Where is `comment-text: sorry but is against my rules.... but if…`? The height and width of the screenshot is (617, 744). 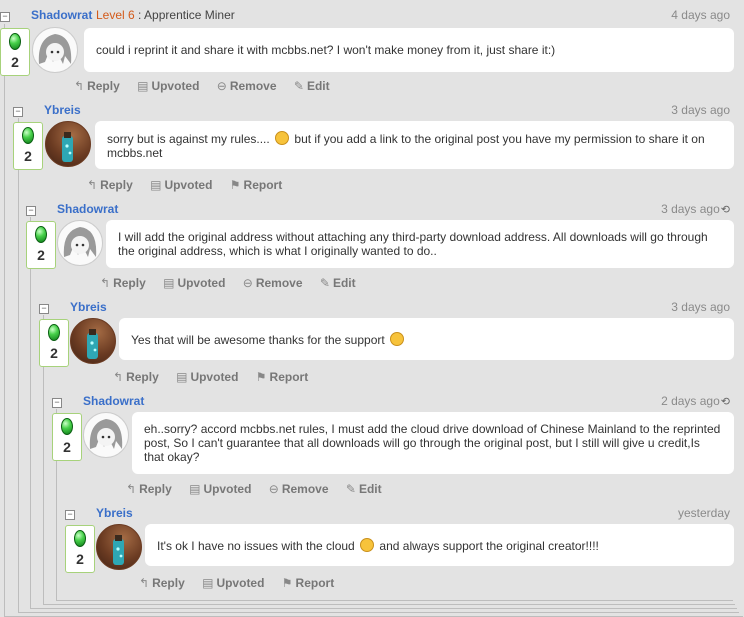 comment-text: sorry but is against my rules.... but if… is located at coordinates (406, 145).